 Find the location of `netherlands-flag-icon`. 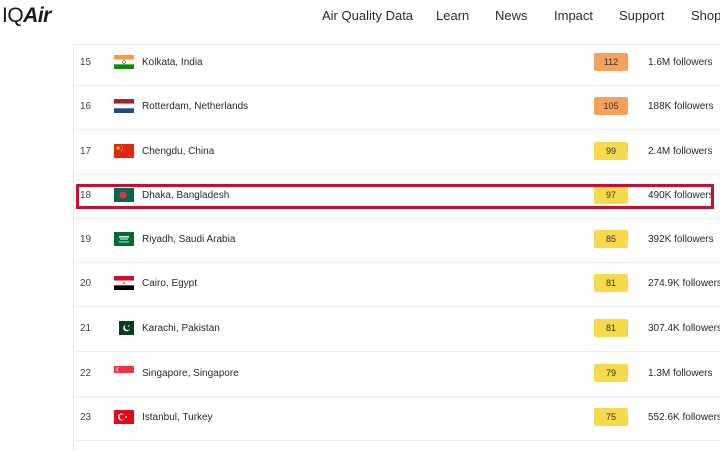

netherlands-flag-icon is located at coordinates (124, 106).